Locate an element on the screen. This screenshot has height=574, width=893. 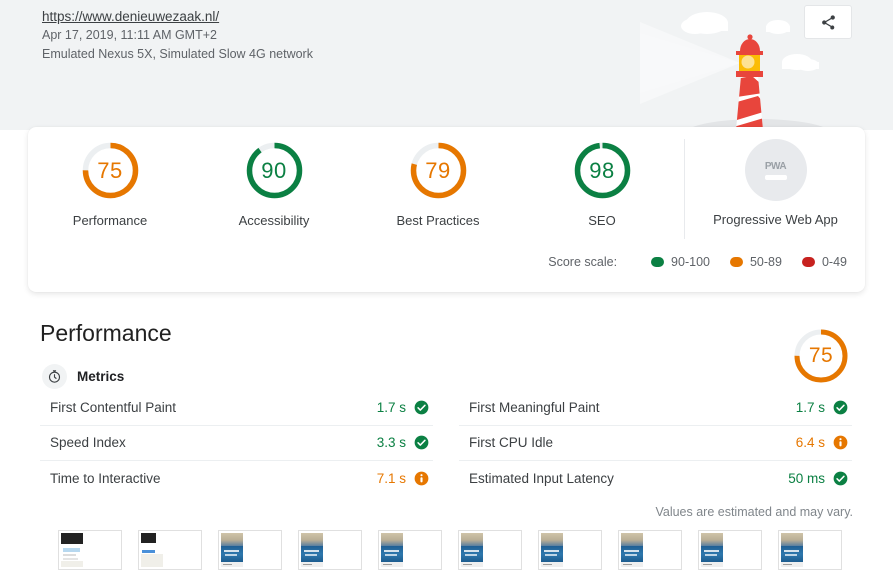
values-estimated-note: Values are estimated and may vary. is located at coordinates (754, 512).